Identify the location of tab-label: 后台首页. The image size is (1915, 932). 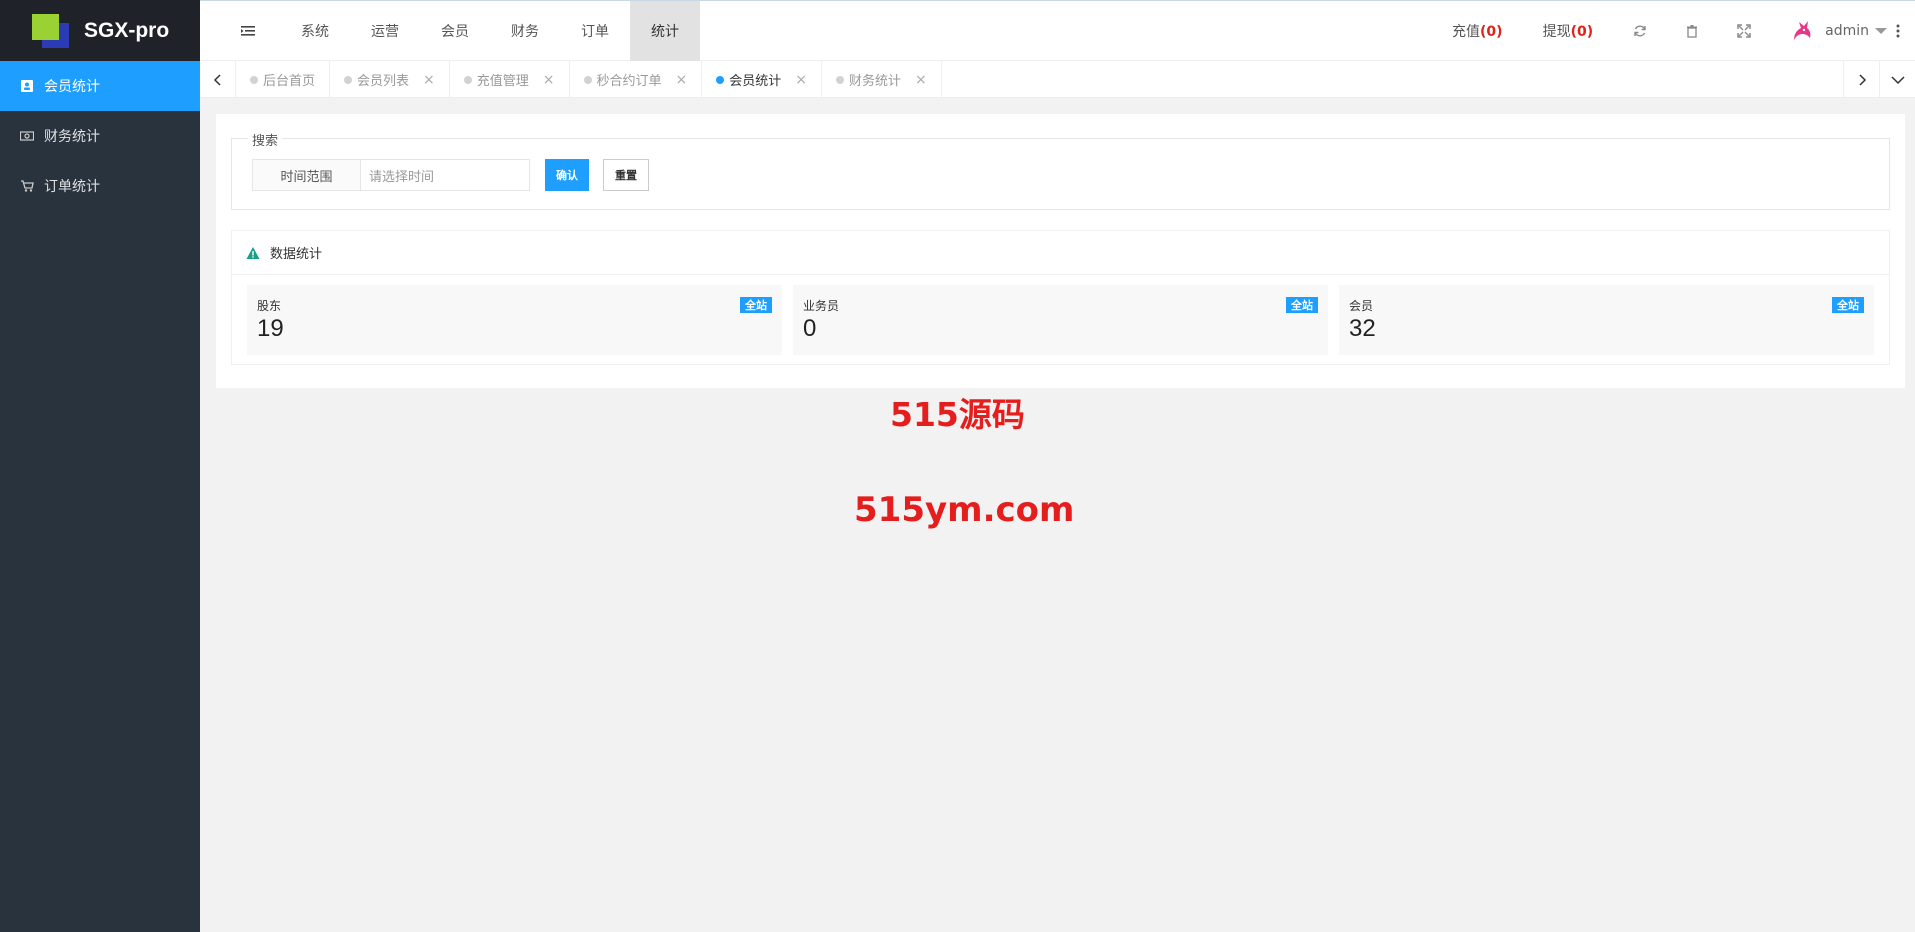
(289, 81).